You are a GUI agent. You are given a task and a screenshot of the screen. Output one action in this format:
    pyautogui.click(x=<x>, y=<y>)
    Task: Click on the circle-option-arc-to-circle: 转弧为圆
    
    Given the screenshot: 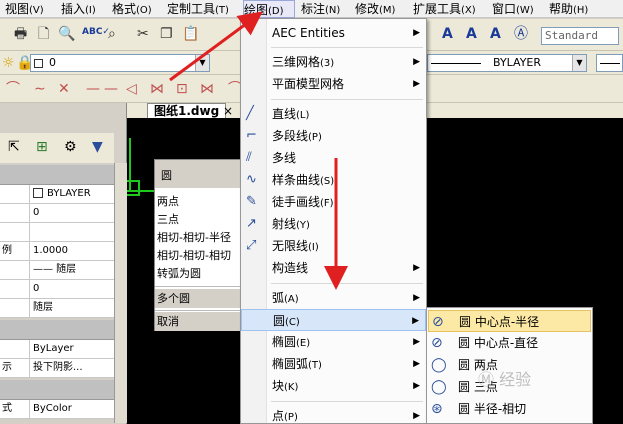 What is the action you would take?
    pyautogui.click(x=198, y=273)
    